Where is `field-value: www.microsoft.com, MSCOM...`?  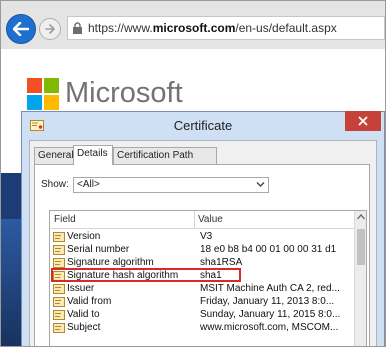
field-value: www.microsoft.com, MSCOM... is located at coordinates (269, 327).